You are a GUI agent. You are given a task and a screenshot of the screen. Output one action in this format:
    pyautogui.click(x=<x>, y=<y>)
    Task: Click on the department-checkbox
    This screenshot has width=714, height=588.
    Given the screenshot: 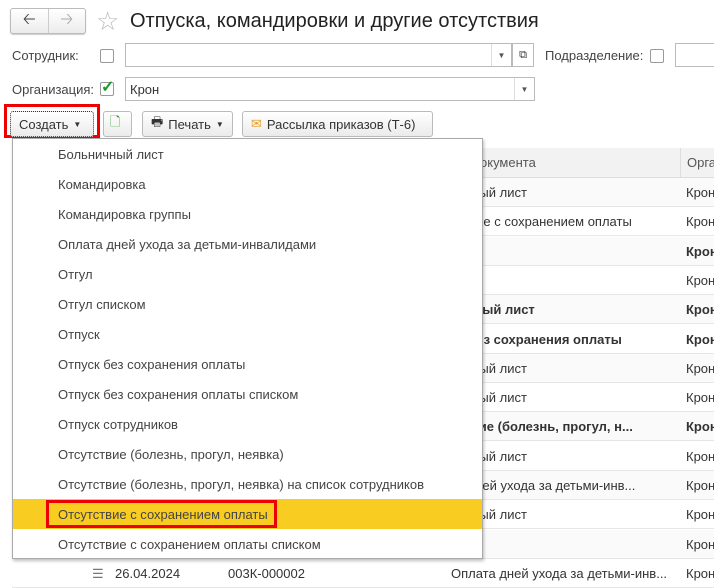 What is the action you would take?
    pyautogui.click(x=657, y=56)
    